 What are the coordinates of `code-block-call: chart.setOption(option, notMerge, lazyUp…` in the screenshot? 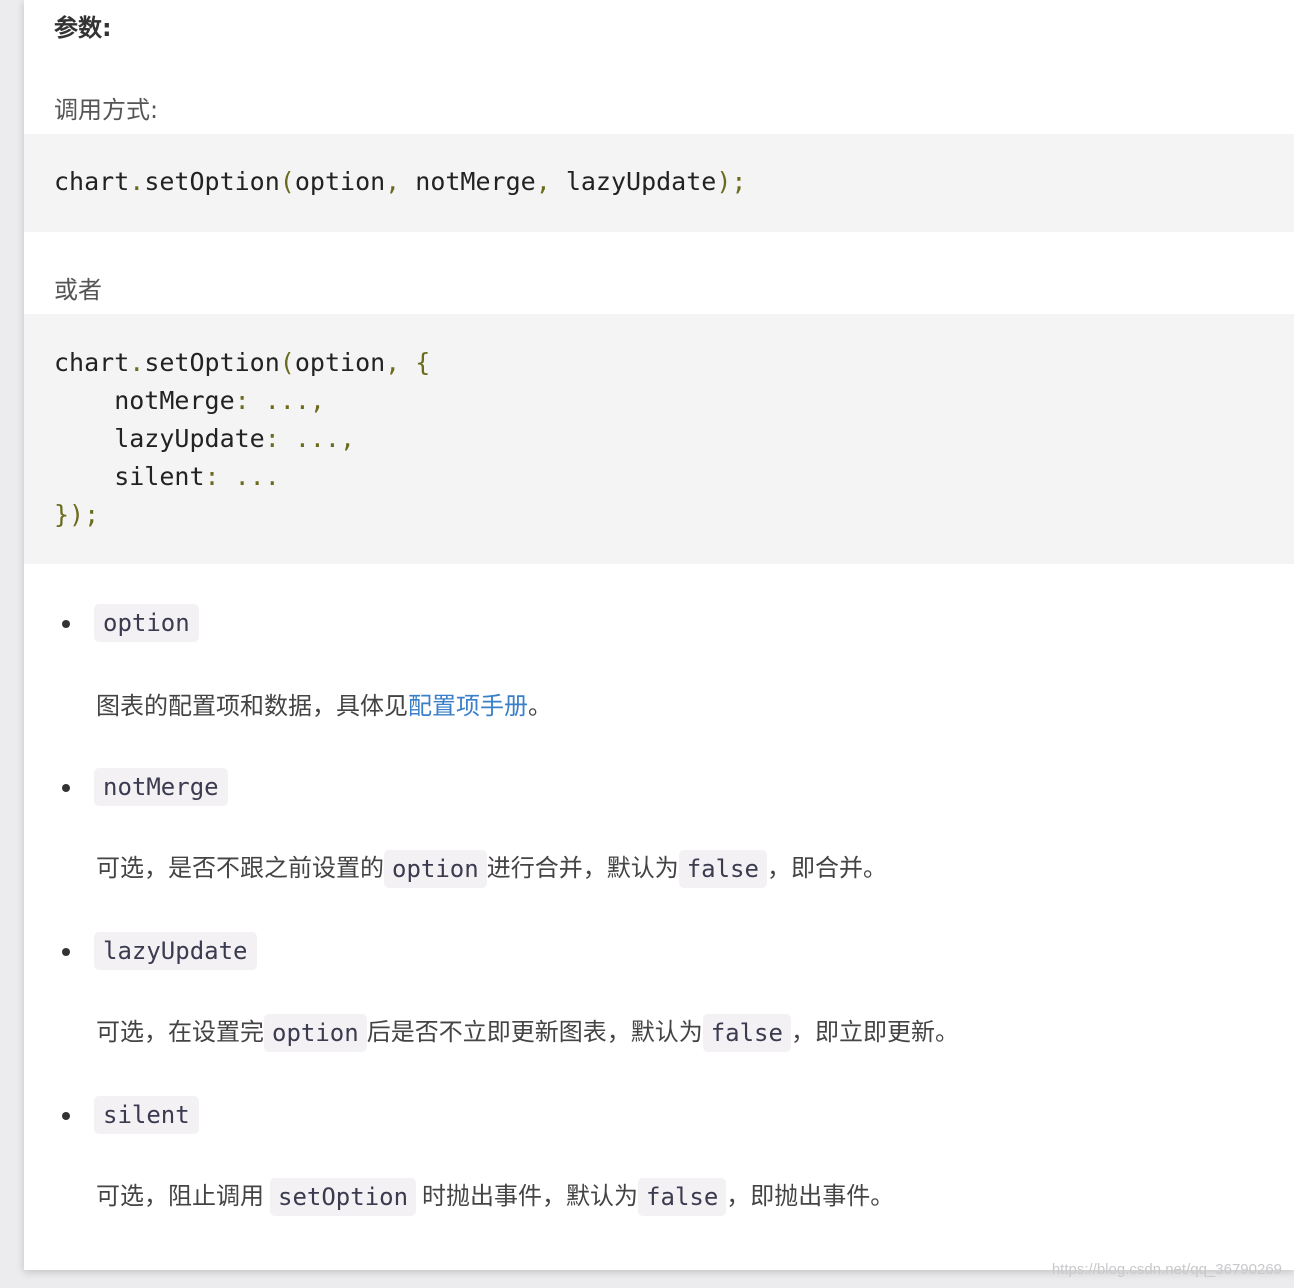 It's located at (659, 183).